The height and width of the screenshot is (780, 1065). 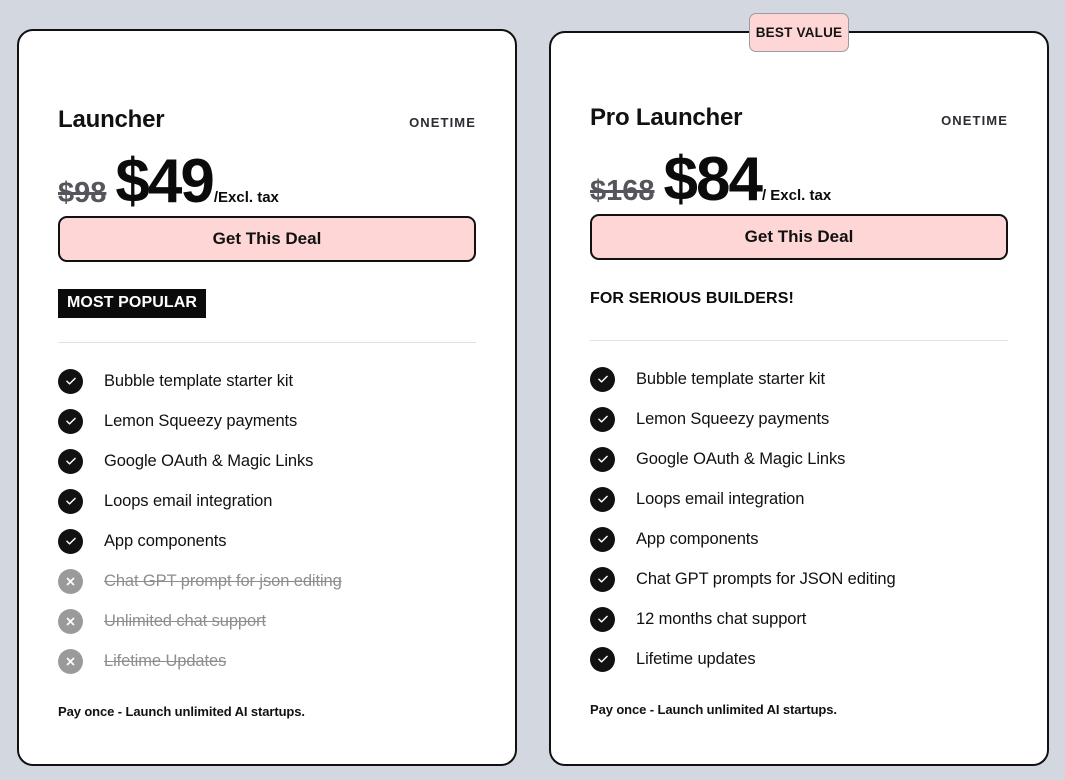 What do you see at coordinates (111, 119) in the screenshot?
I see `page-title: Launcher` at bounding box center [111, 119].